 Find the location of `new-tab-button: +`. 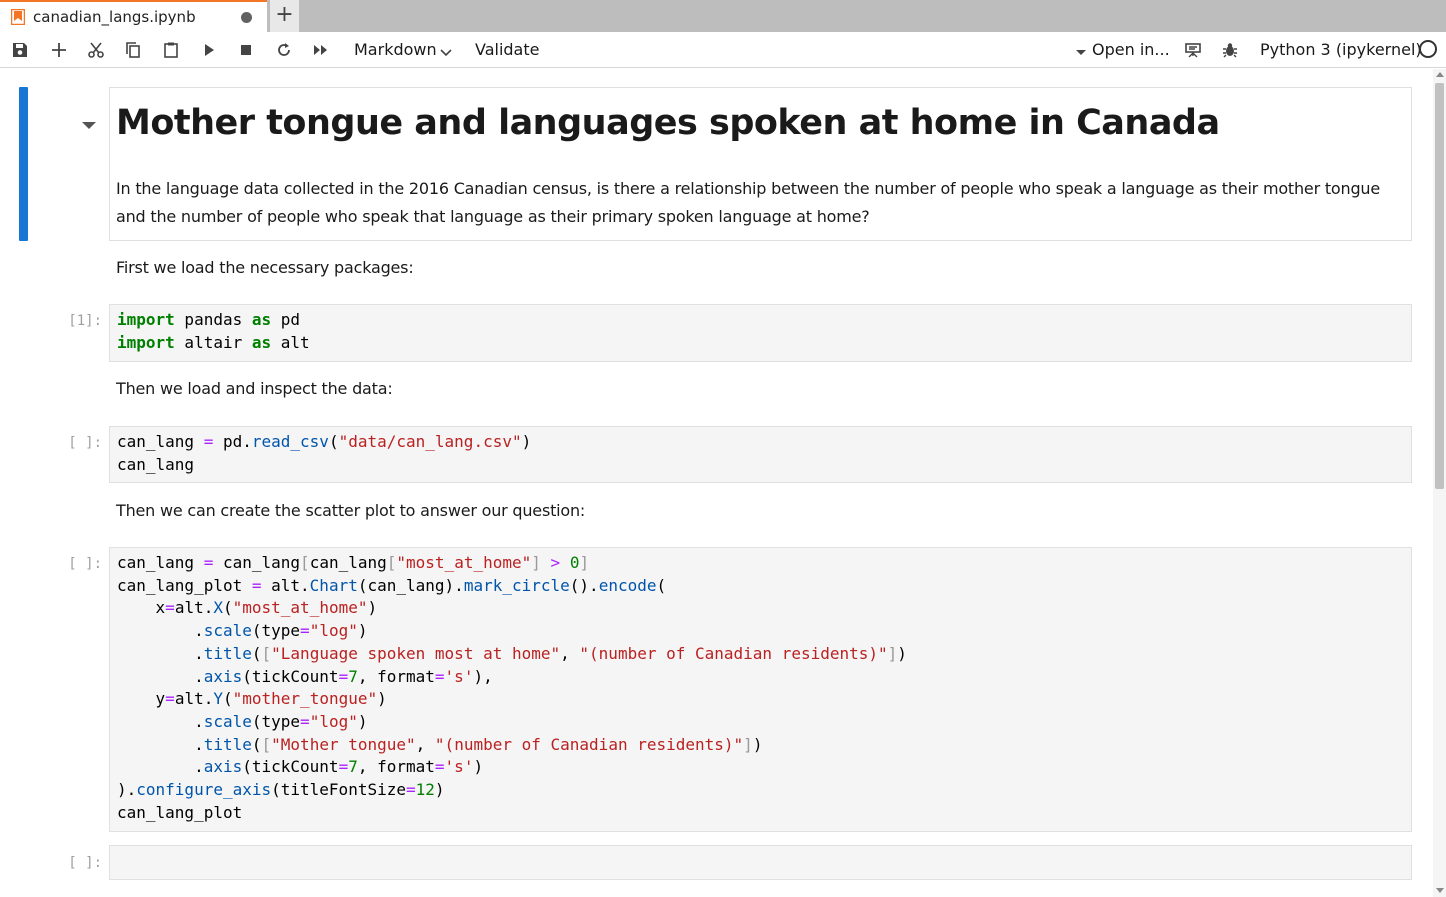

new-tab-button: + is located at coordinates (284, 16).